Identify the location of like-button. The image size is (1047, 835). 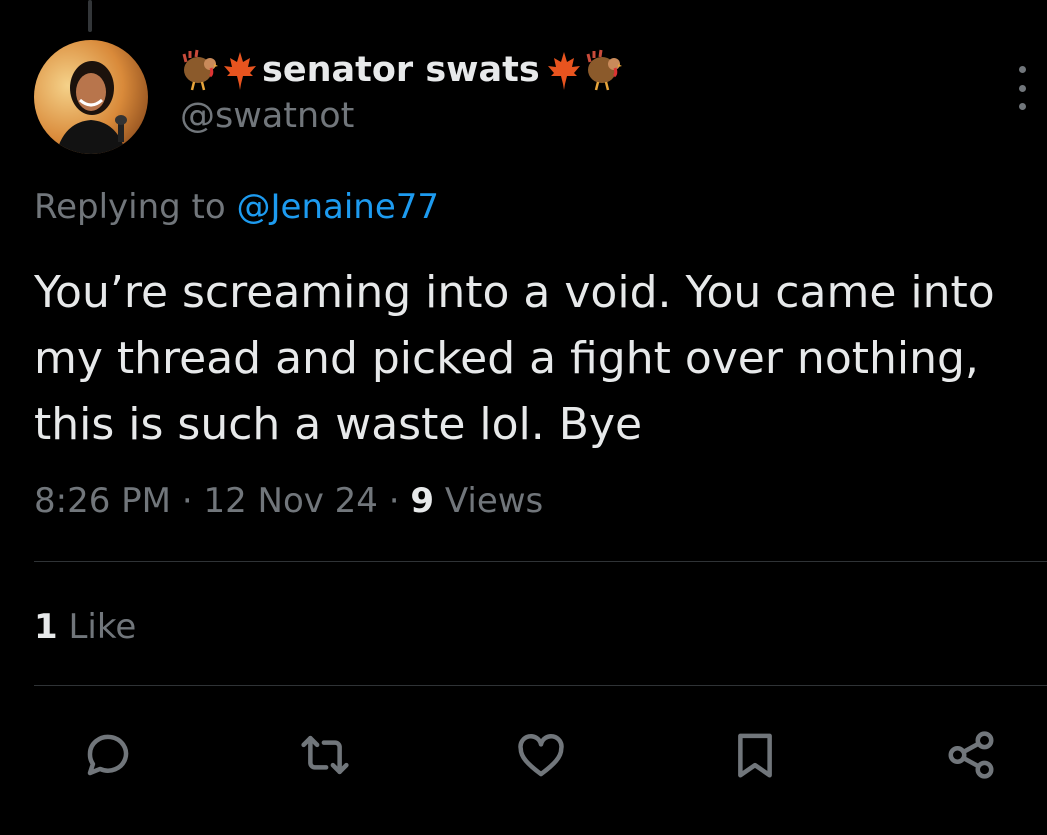
(541, 755).